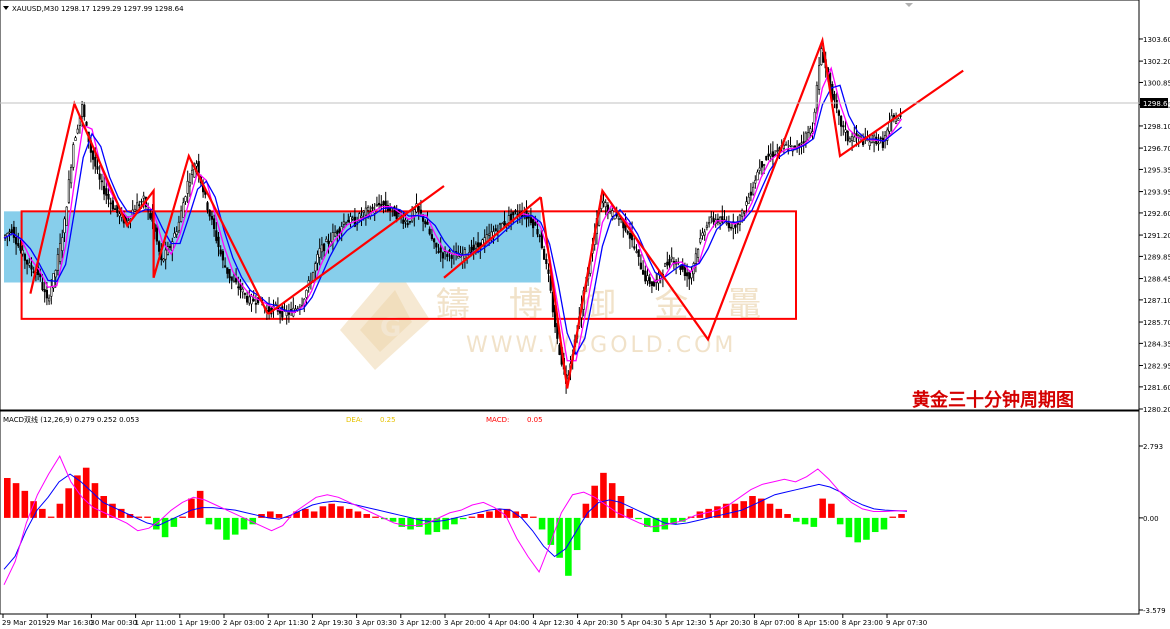  Describe the element at coordinates (1156, 149) in the screenshot. I see `price-tick-label: 1296.70` at that location.